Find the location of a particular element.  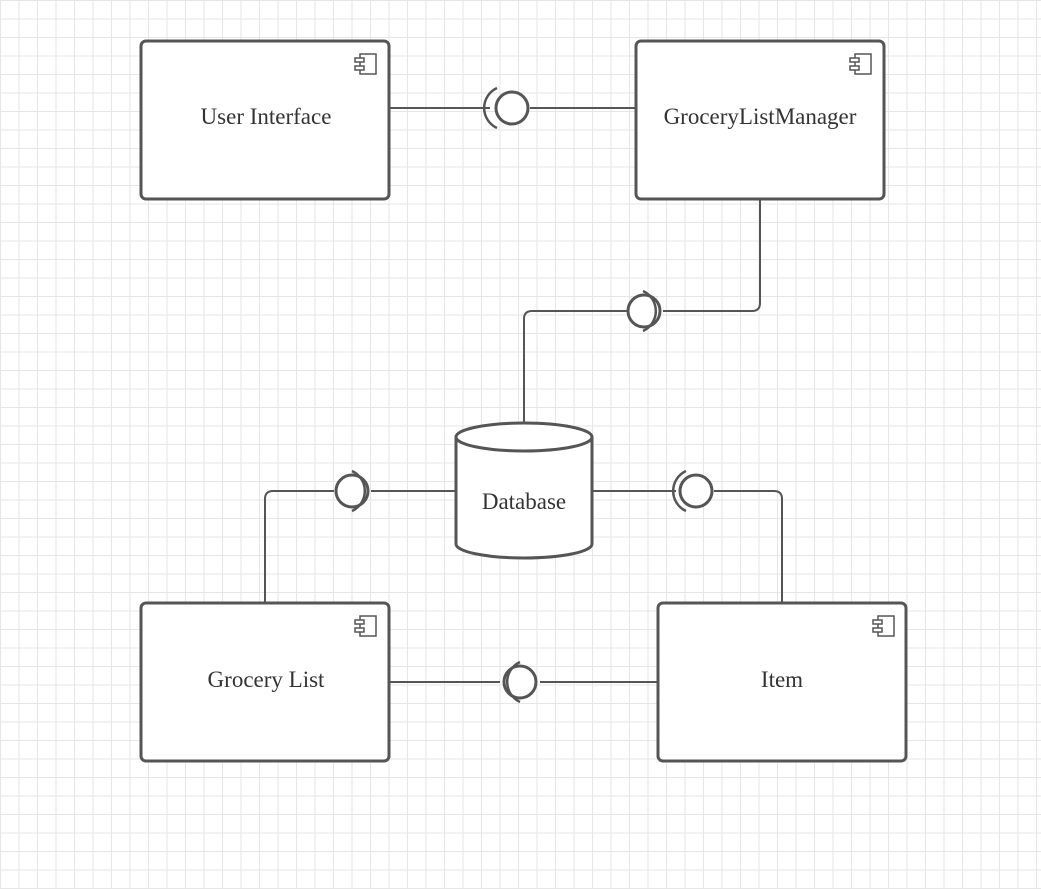

component-grocery-list-manager: GroceryListManager is located at coordinates (760, 120).